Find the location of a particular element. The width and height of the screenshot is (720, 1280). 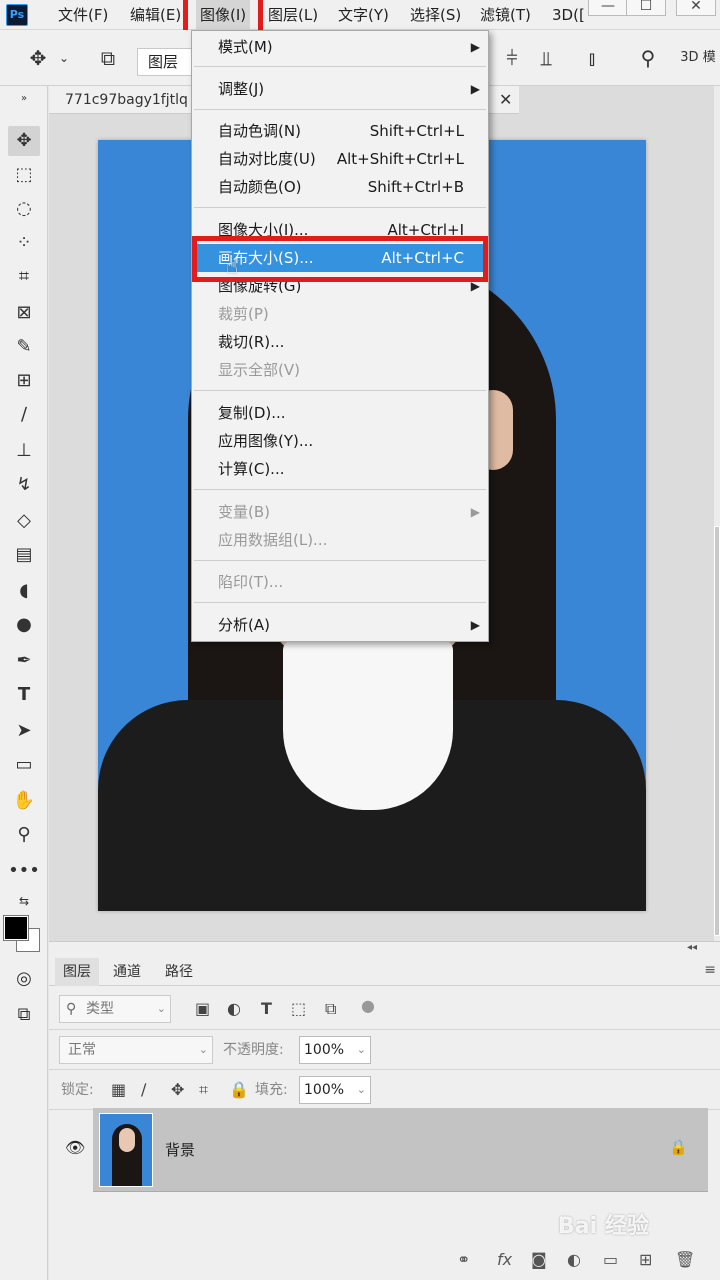

add-mask-icon: ◙ is located at coordinates (539, 1259).